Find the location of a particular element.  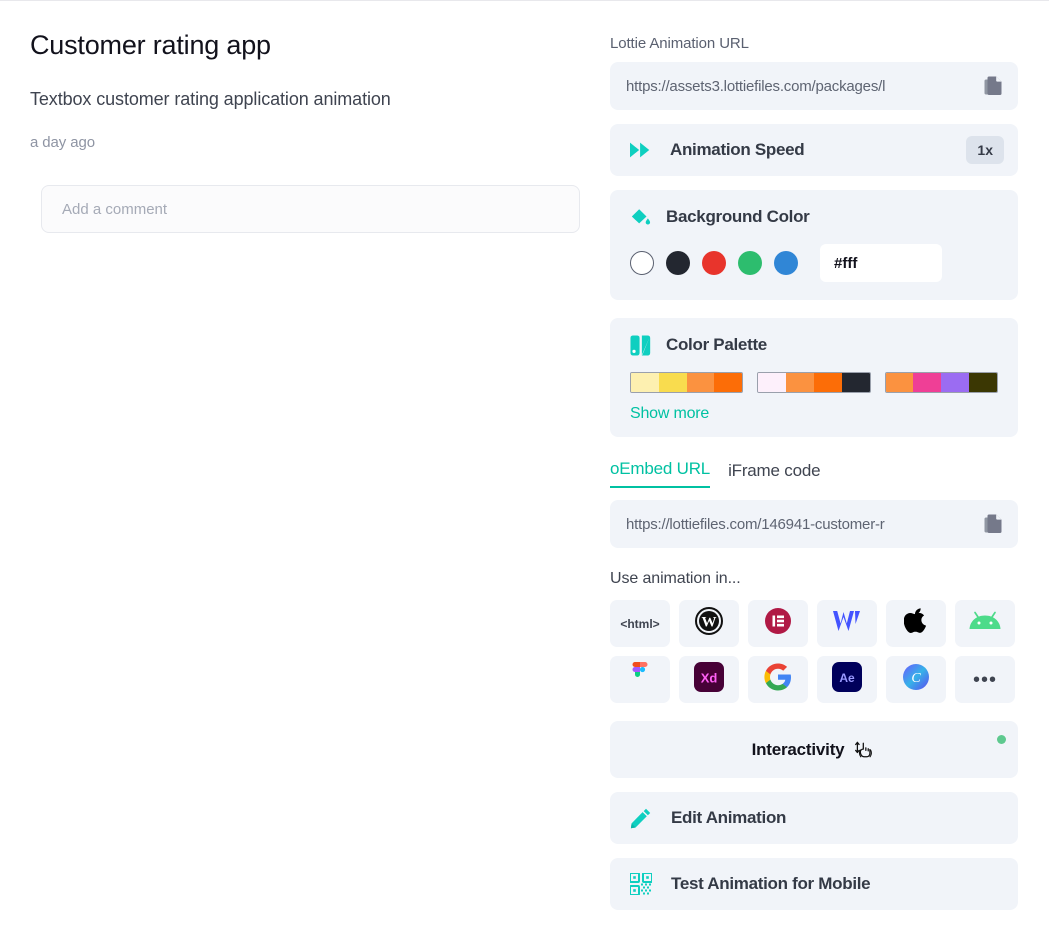

app-tile-html: <html> is located at coordinates (640, 623).